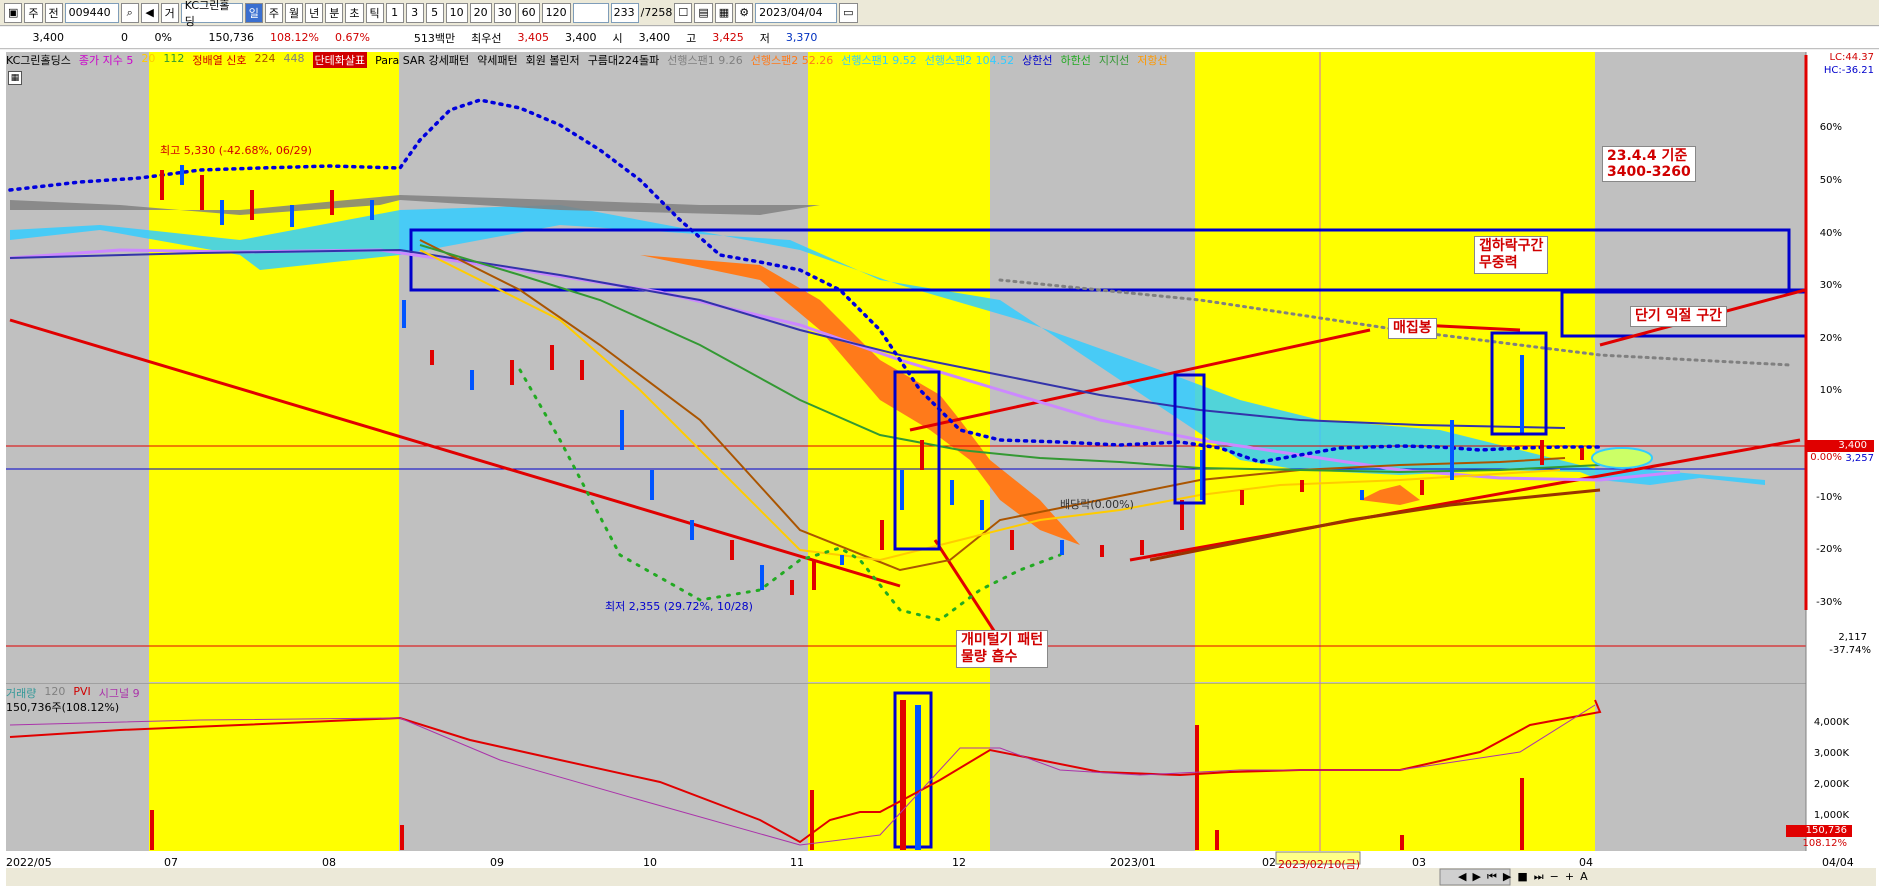 Image resolution: width=1879 pixels, height=894 pixels. What do you see at coordinates (1826, 830) in the screenshot?
I see `vol-current: 150,736` at bounding box center [1826, 830].